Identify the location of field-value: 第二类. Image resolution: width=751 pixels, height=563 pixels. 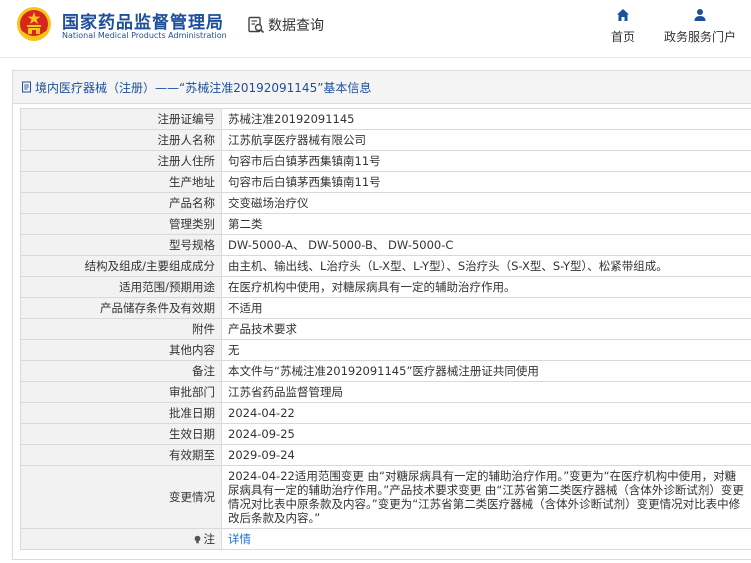
(486, 224).